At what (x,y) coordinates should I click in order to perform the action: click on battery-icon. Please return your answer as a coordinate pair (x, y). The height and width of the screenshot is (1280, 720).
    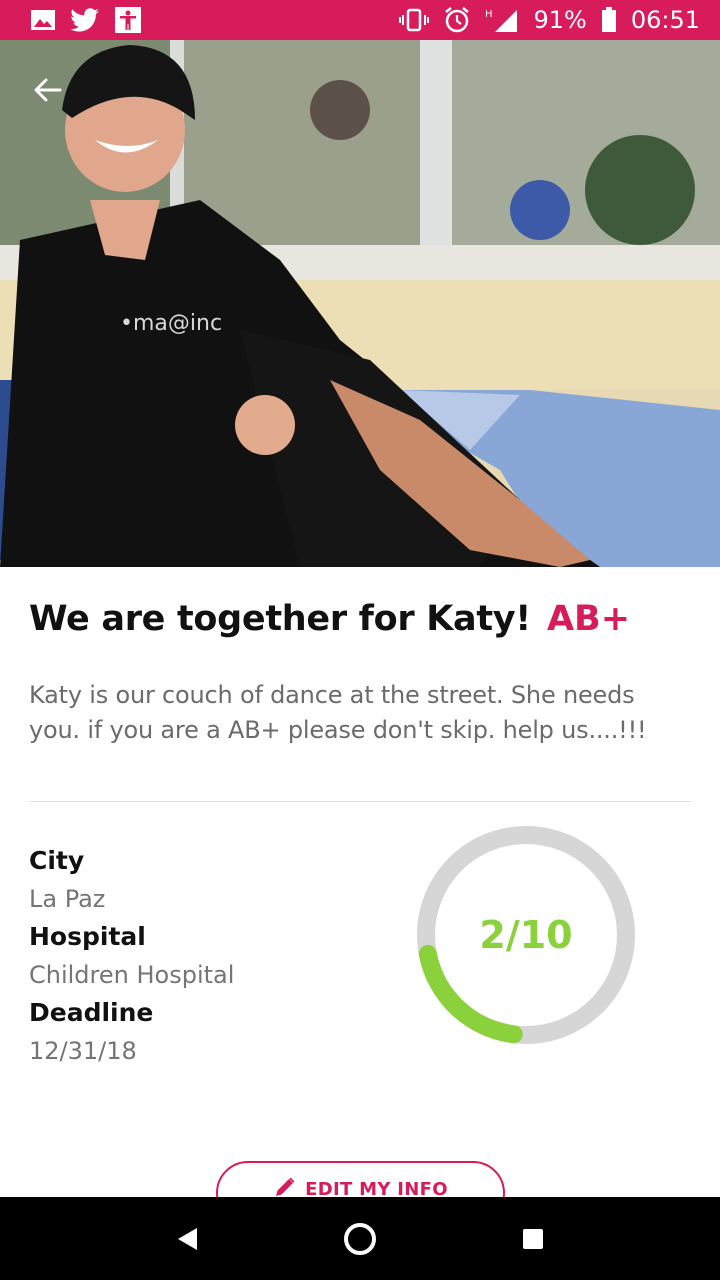
    Looking at the image, I should click on (609, 20).